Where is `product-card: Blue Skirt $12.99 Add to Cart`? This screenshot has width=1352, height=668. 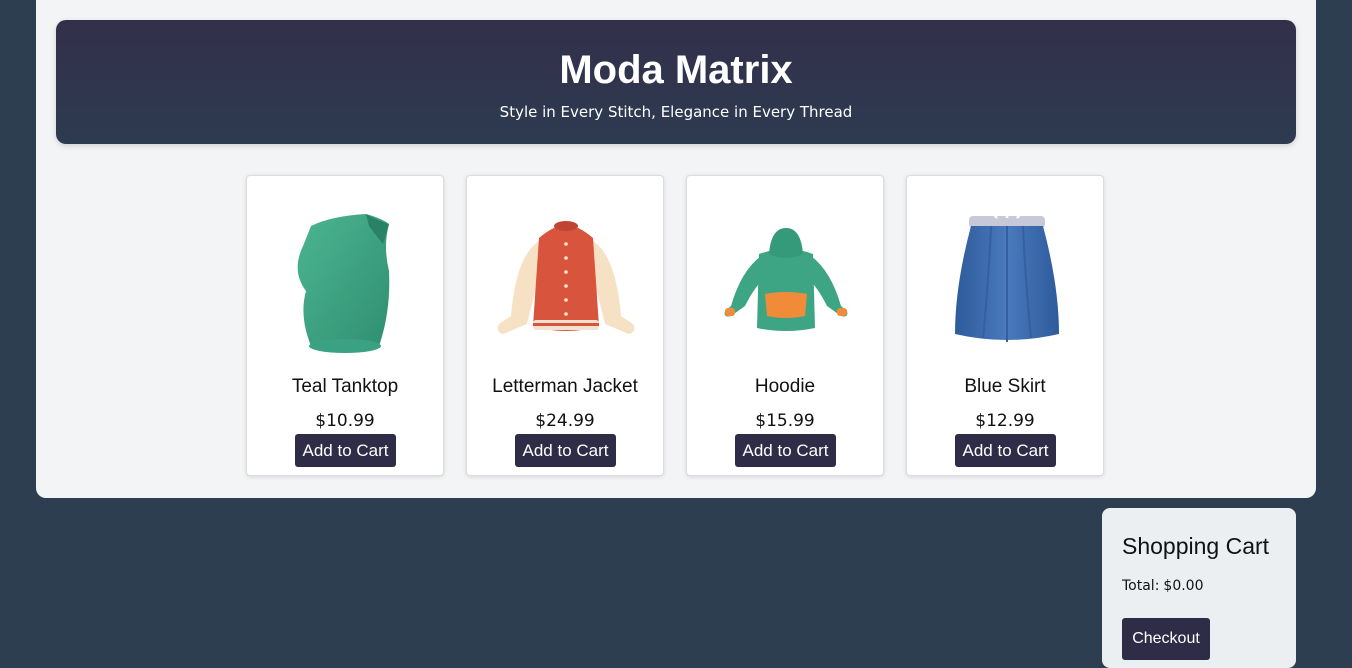
product-card: Blue Skirt $12.99 Add to Cart is located at coordinates (1005, 325).